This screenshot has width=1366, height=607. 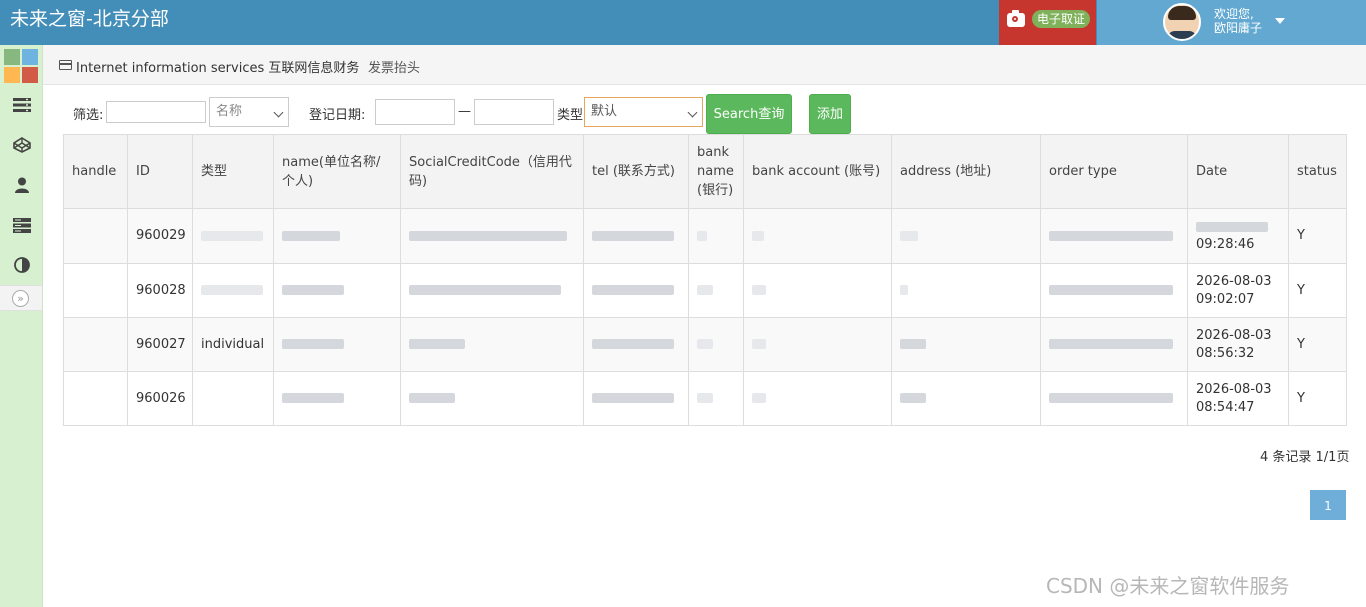 I want to click on add-button: 添加, so click(x=830, y=114).